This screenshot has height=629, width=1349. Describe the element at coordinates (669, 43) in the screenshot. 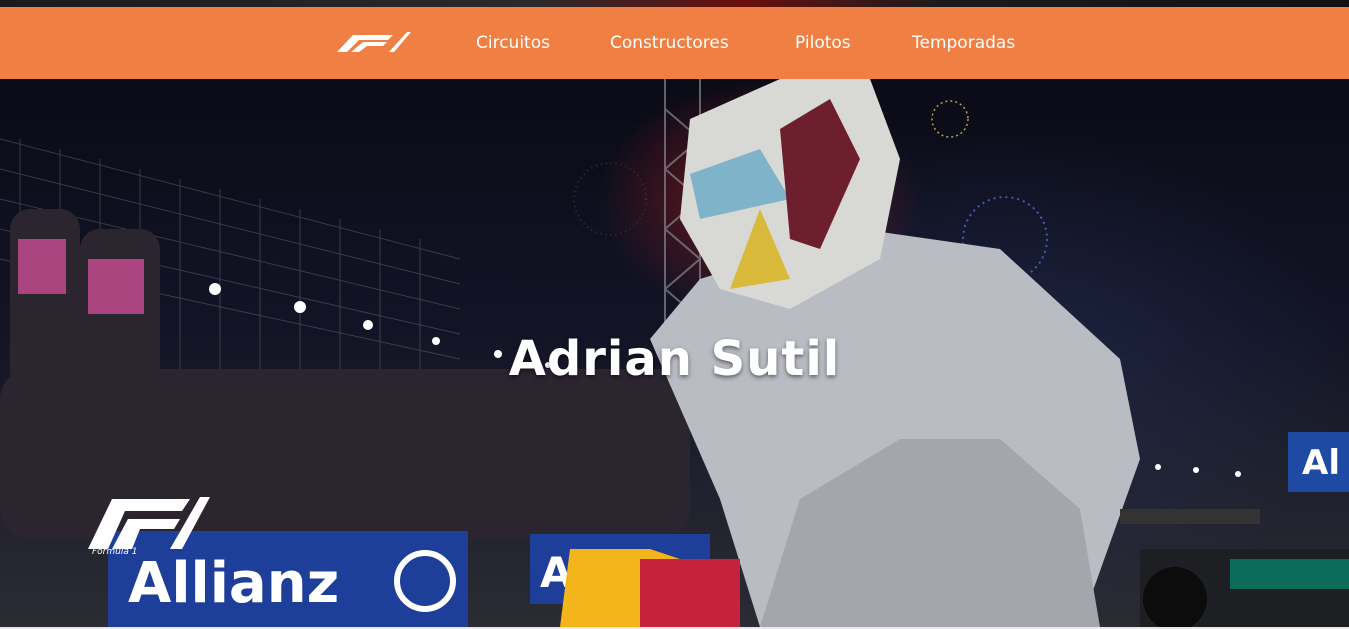

I see `nav-link-constructores: Constructores` at that location.